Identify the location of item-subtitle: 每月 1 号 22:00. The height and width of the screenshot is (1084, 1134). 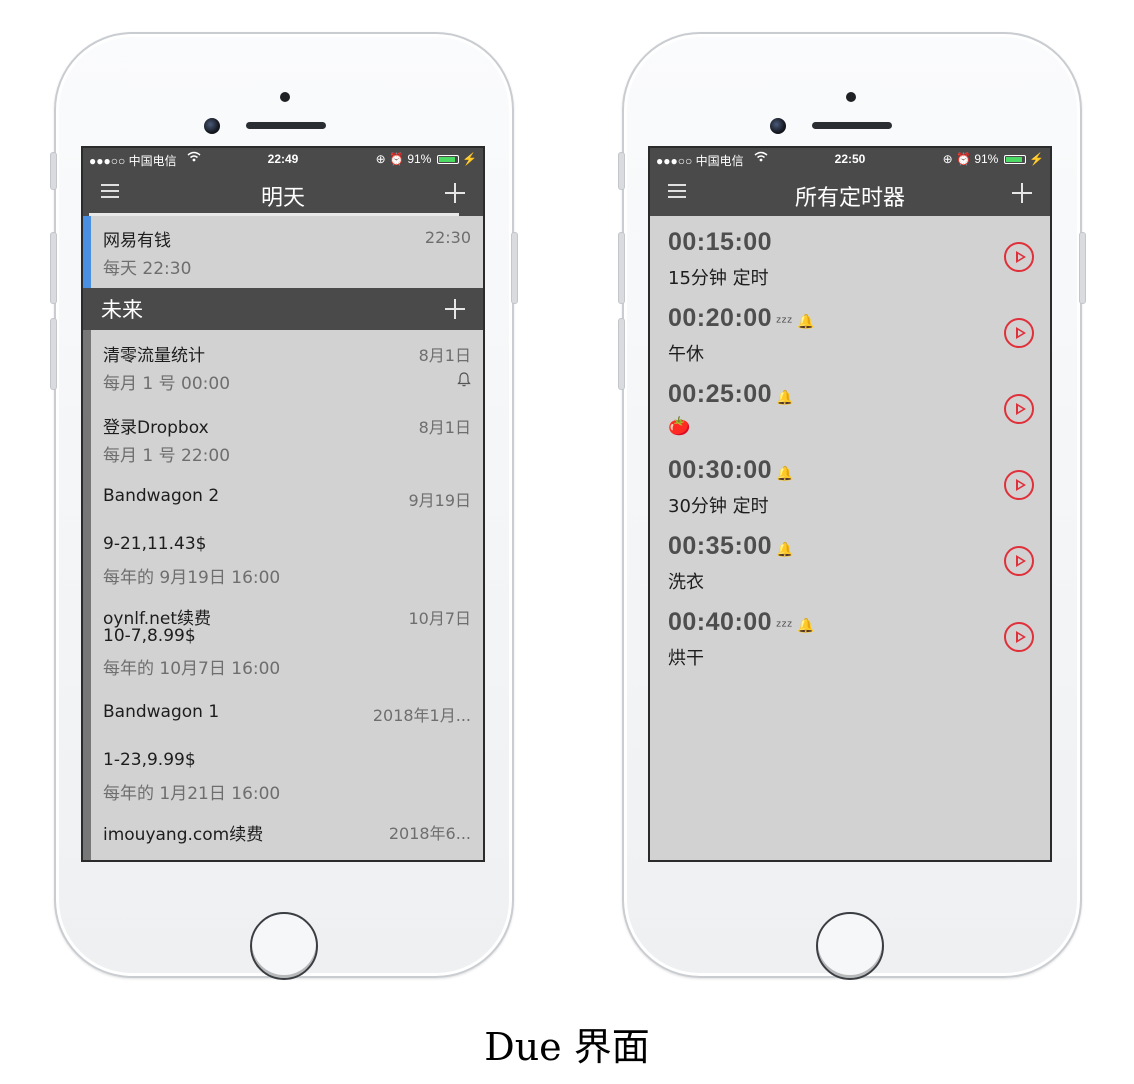
(167, 456).